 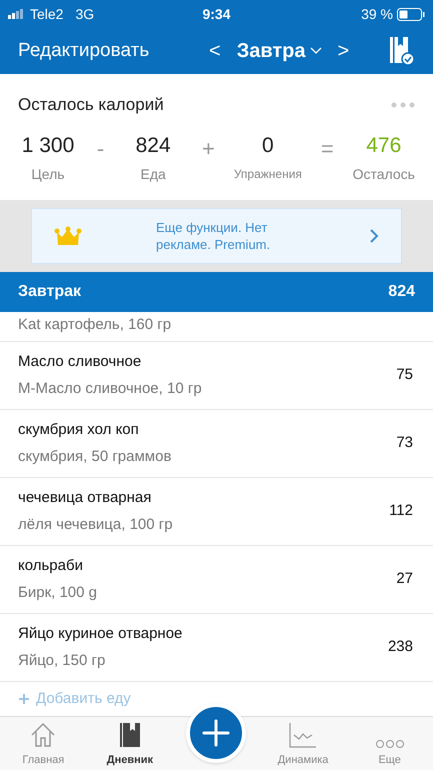 I want to click on entry-calories: 75, so click(x=405, y=375).